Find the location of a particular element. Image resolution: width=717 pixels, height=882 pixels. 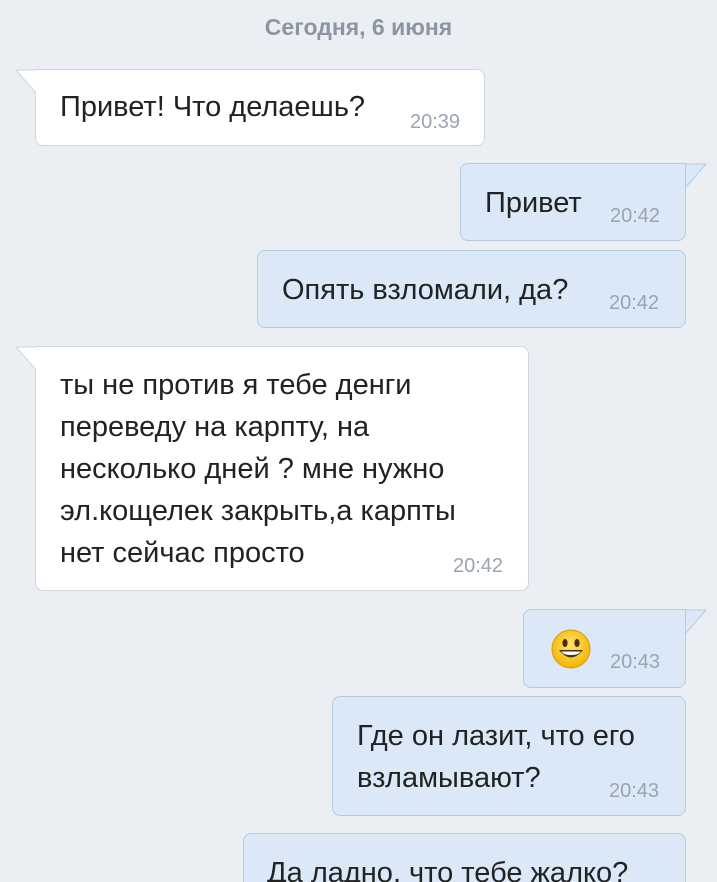

message-bubble-outgoing: 20:43 is located at coordinates (615, 648).